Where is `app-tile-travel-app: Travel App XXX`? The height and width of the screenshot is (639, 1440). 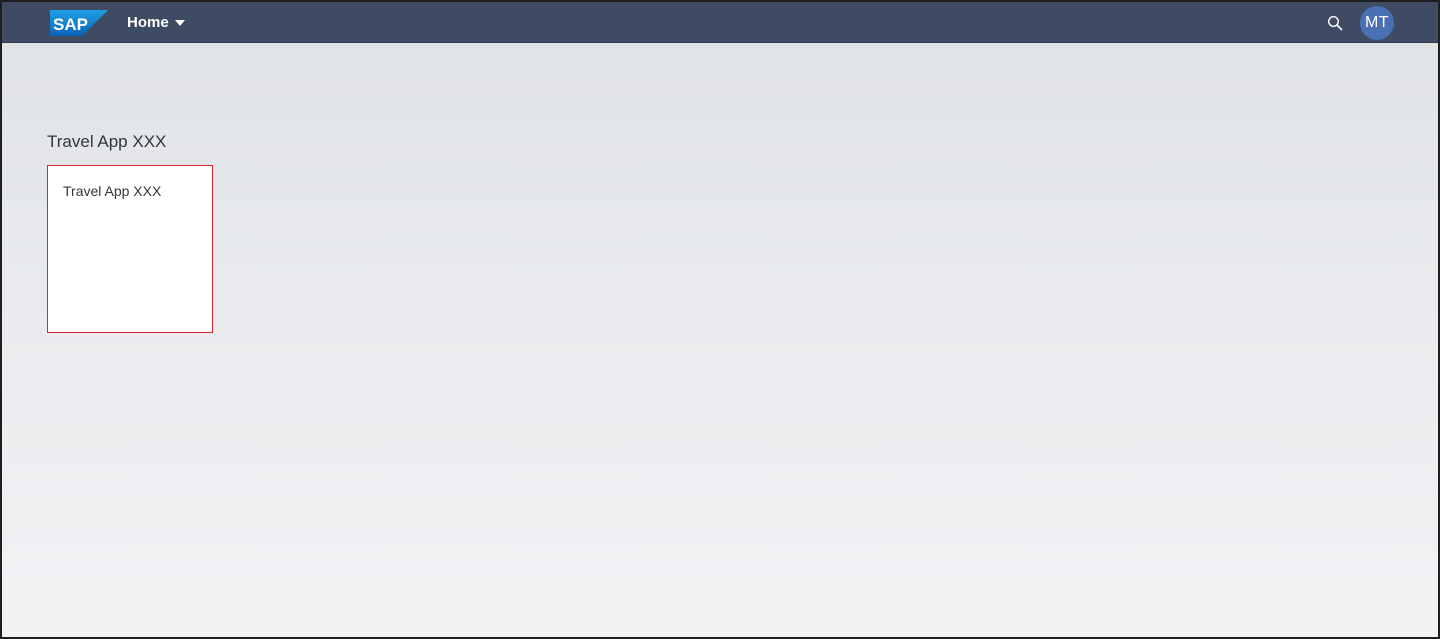
app-tile-travel-app: Travel App XXX is located at coordinates (130, 249).